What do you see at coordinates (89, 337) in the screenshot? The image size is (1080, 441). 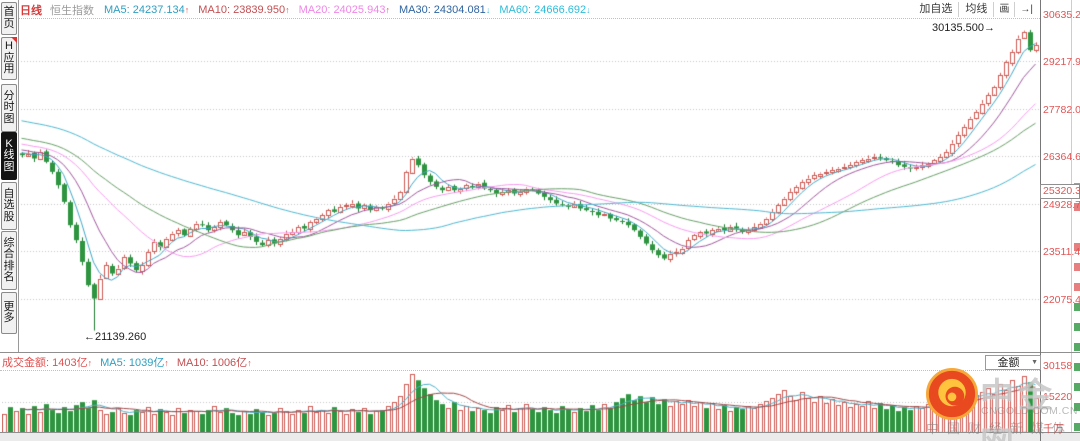 I see `arrow-left-icon: ←` at bounding box center [89, 337].